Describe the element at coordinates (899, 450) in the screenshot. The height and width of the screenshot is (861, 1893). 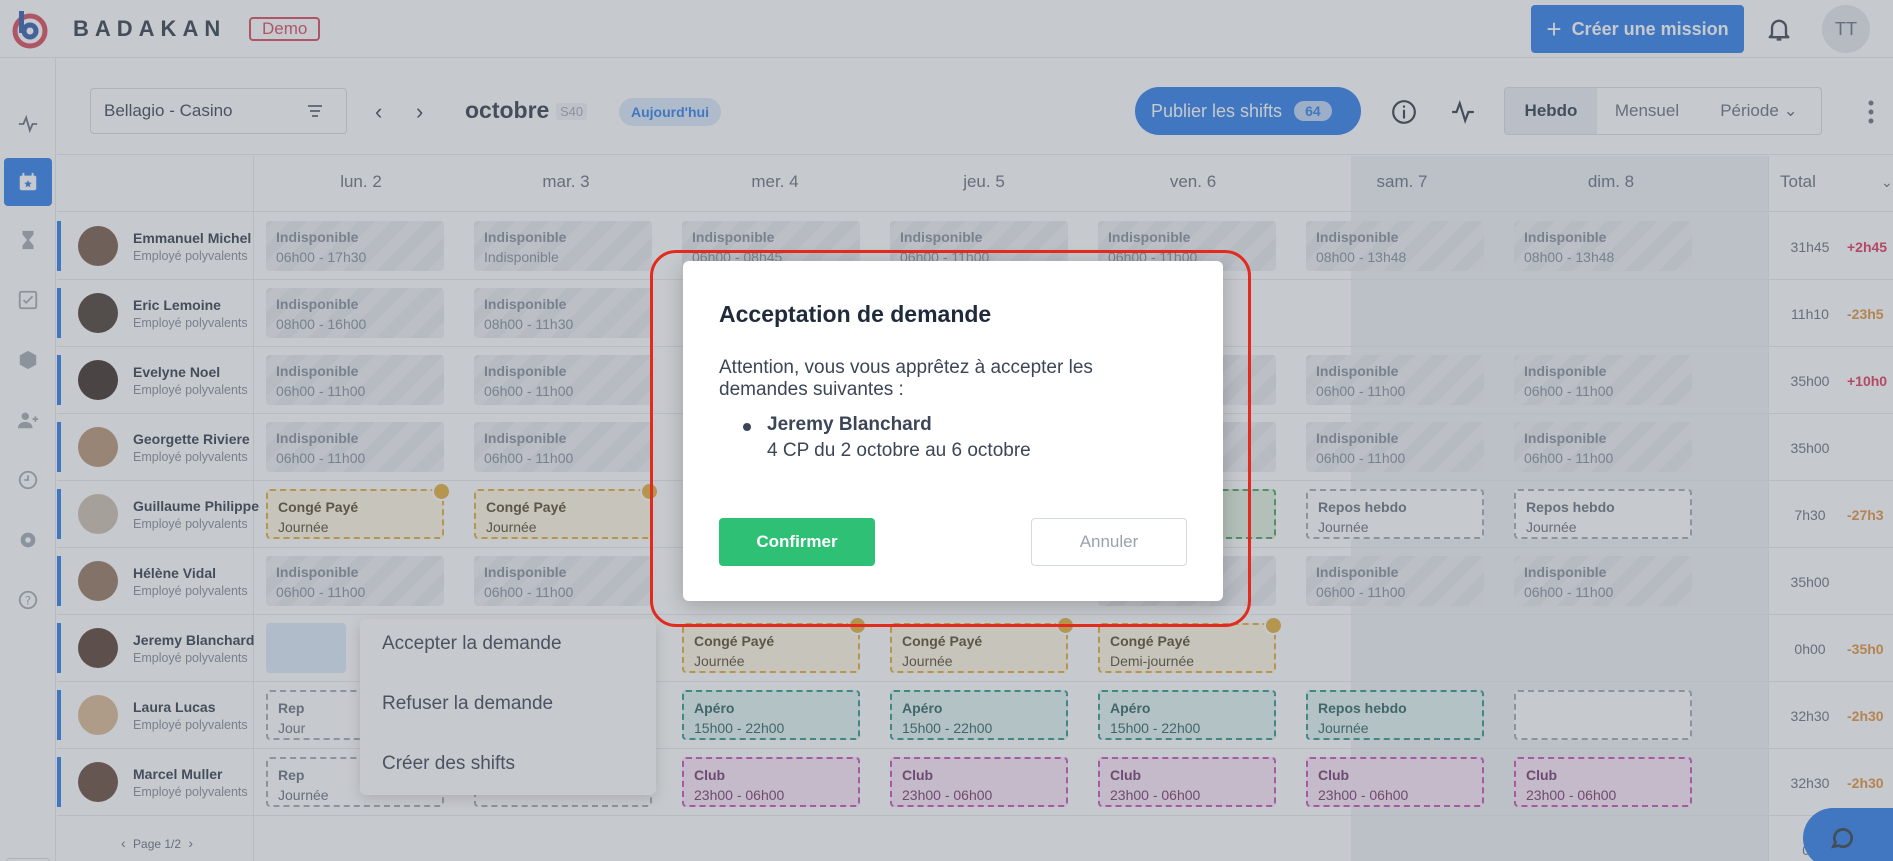
I see `request-detail: 4 CP du 2 octobre au 6 octobre` at that location.